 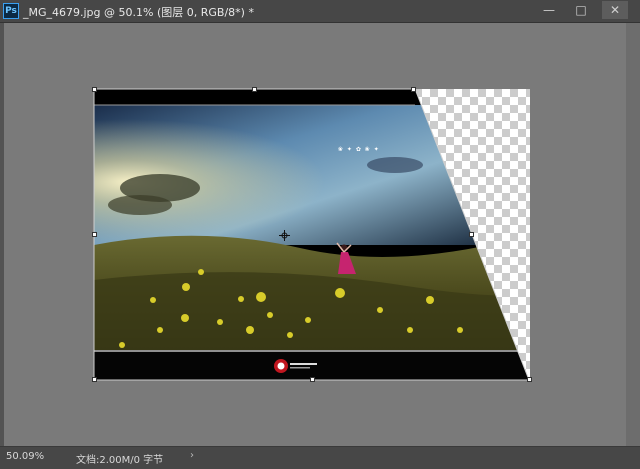 I want to click on reference-point-icon, so click(x=284, y=235).